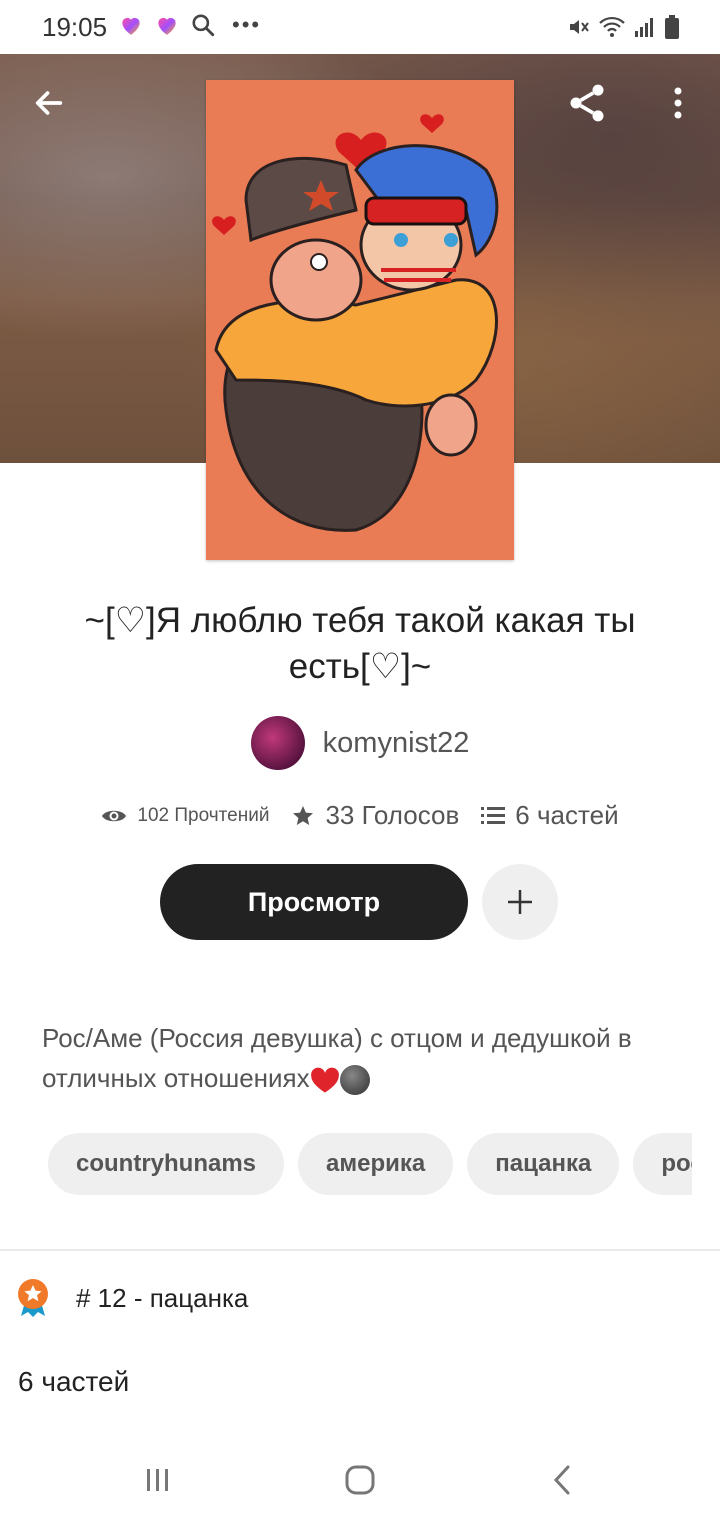 This screenshot has width=720, height=1520. Describe the element at coordinates (33, 1298) in the screenshot. I see `rank-badge-icon` at that location.